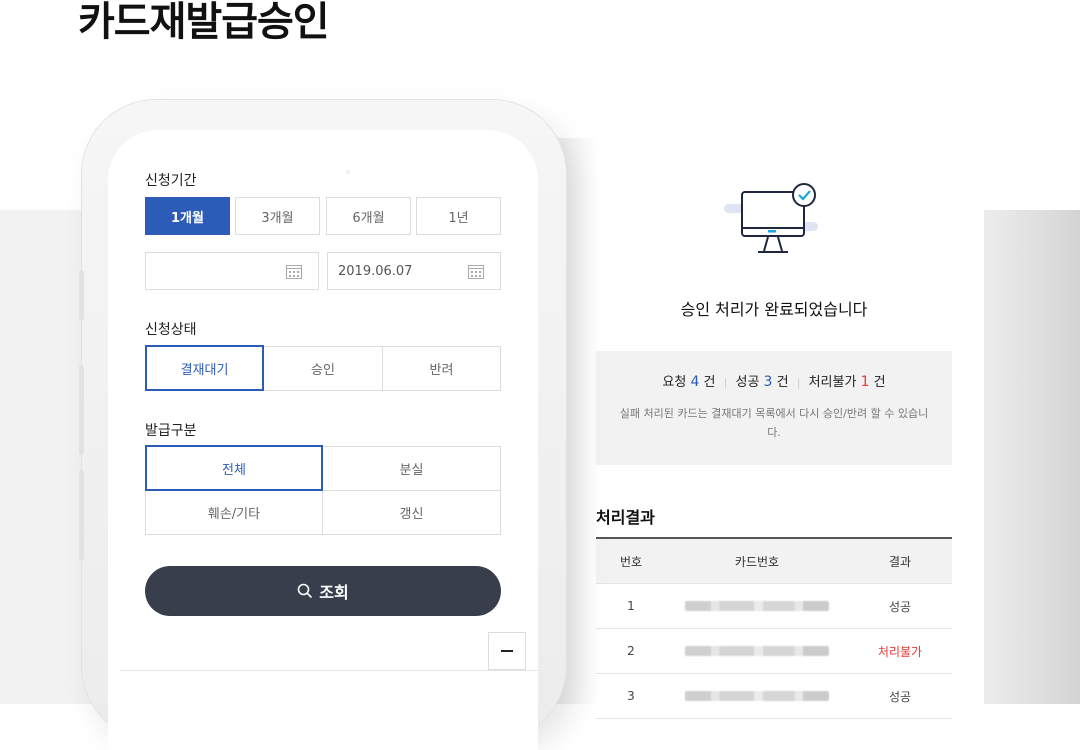 The height and width of the screenshot is (750, 1080). I want to click on divider, so click(329, 670).